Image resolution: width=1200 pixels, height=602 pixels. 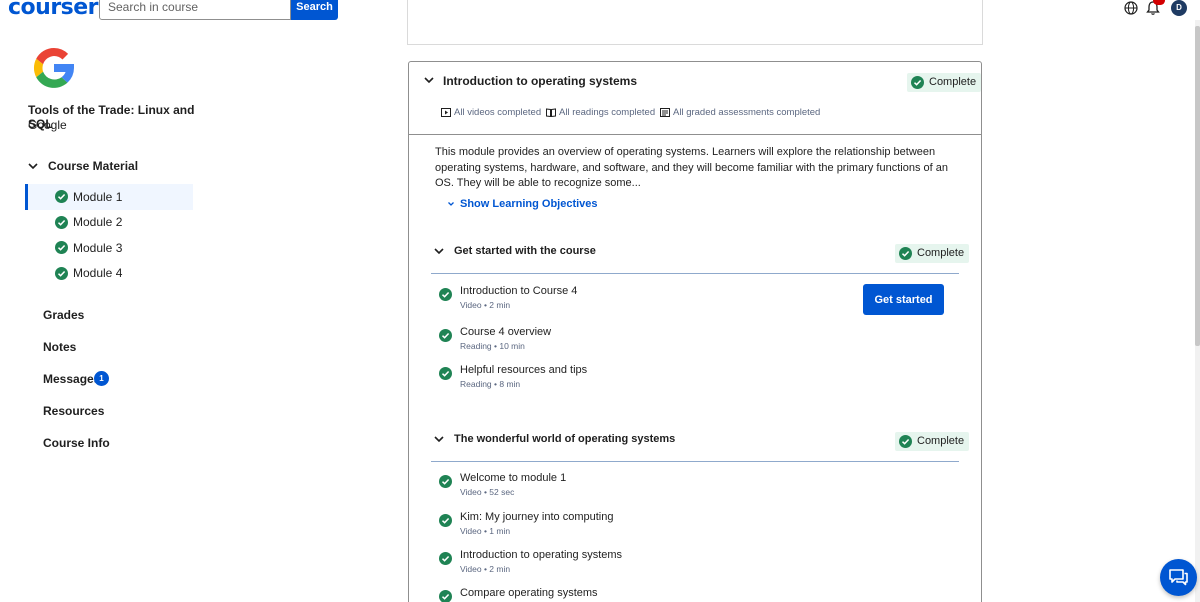 I want to click on videos-summary: All videos completed, so click(x=491, y=112).